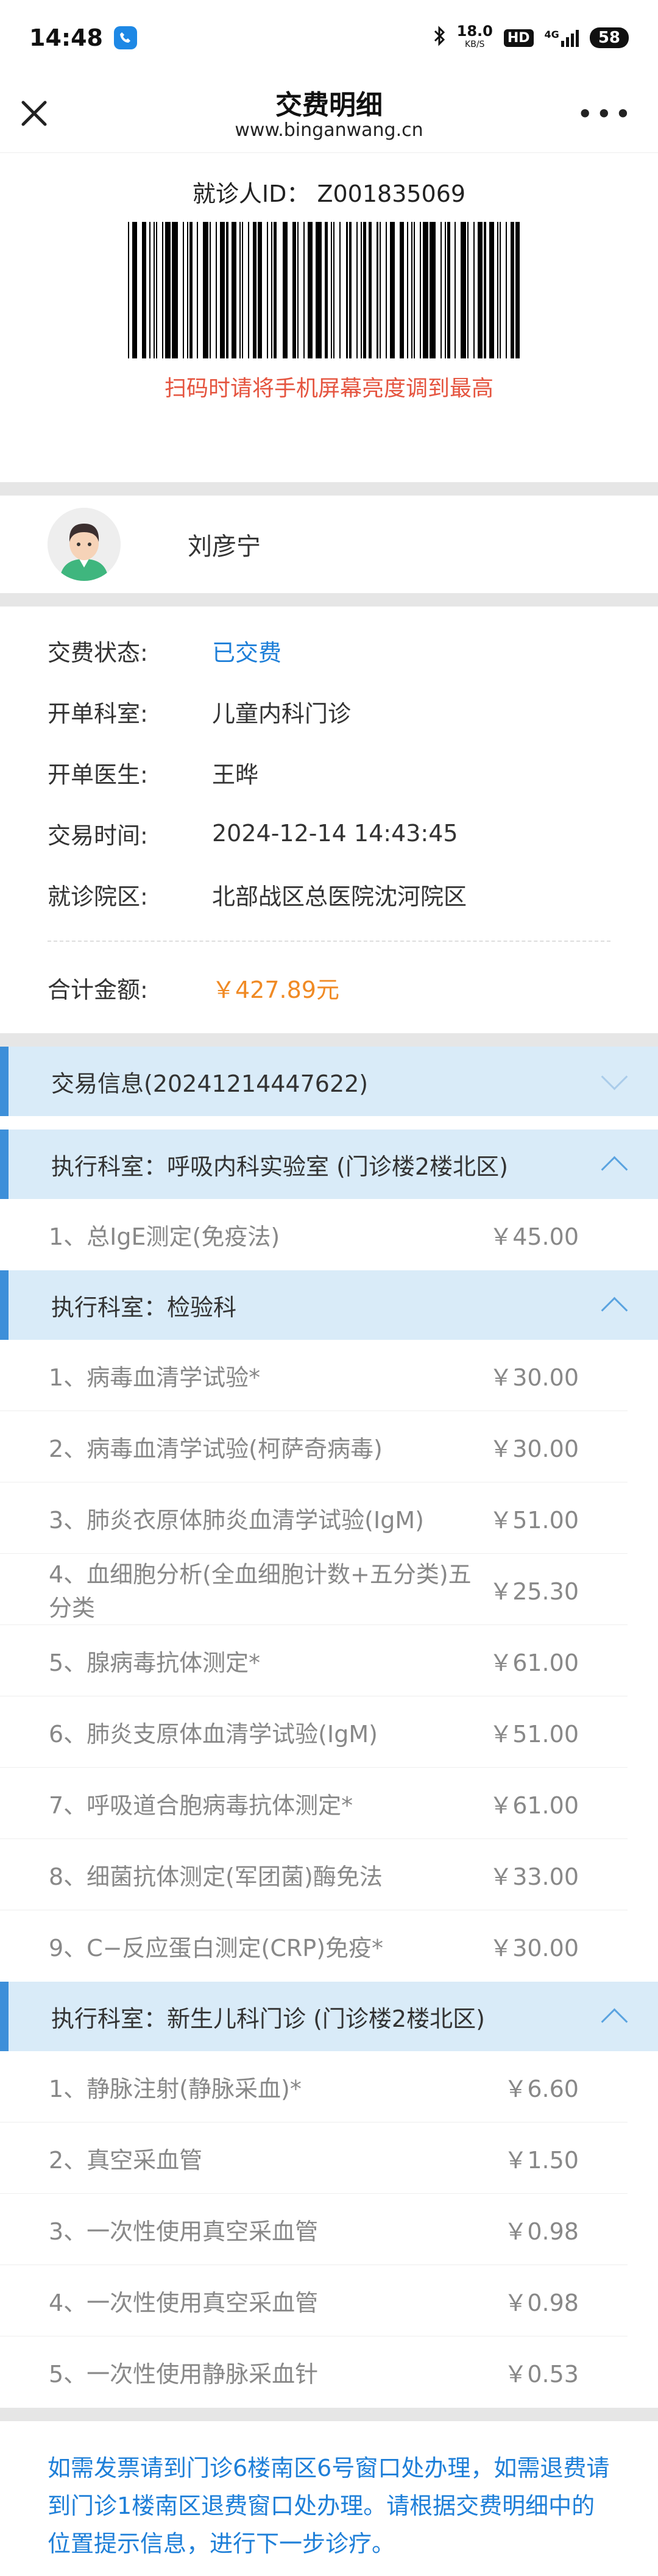 The image size is (658, 2576). What do you see at coordinates (329, 388) in the screenshot?
I see `scan-tip: 扫码时请将手机屏幕亮度调到最高` at bounding box center [329, 388].